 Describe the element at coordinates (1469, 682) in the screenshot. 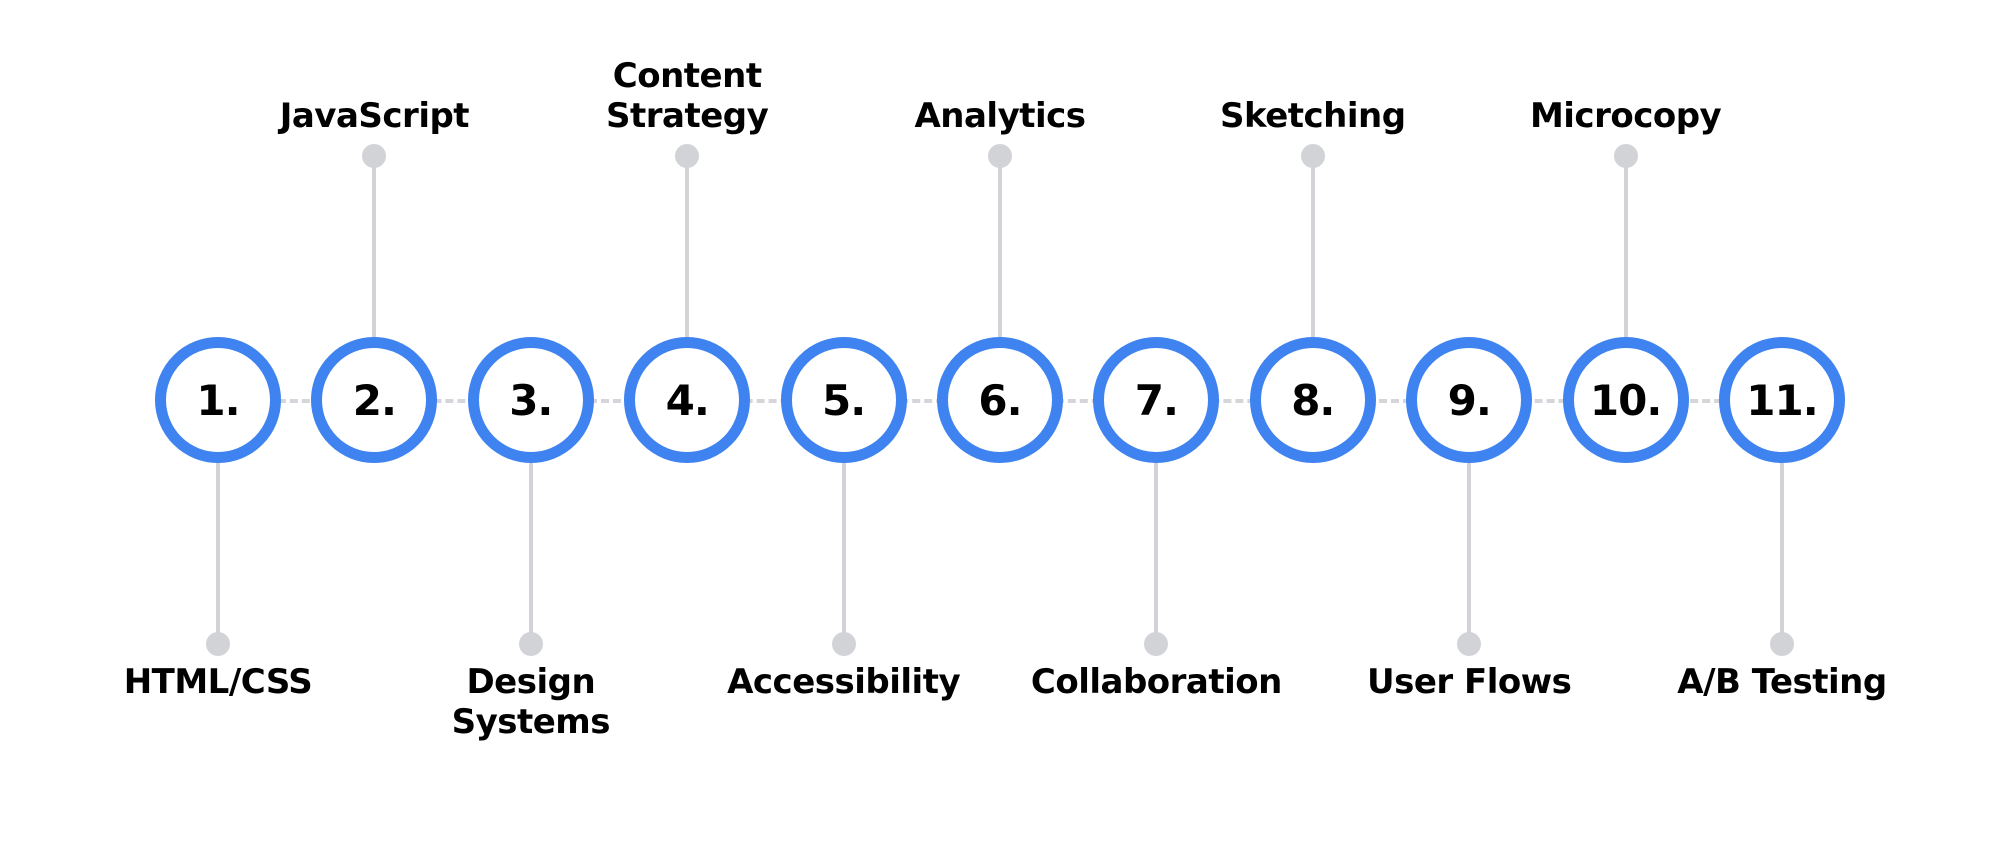

I see `step-label: User Flows` at that location.